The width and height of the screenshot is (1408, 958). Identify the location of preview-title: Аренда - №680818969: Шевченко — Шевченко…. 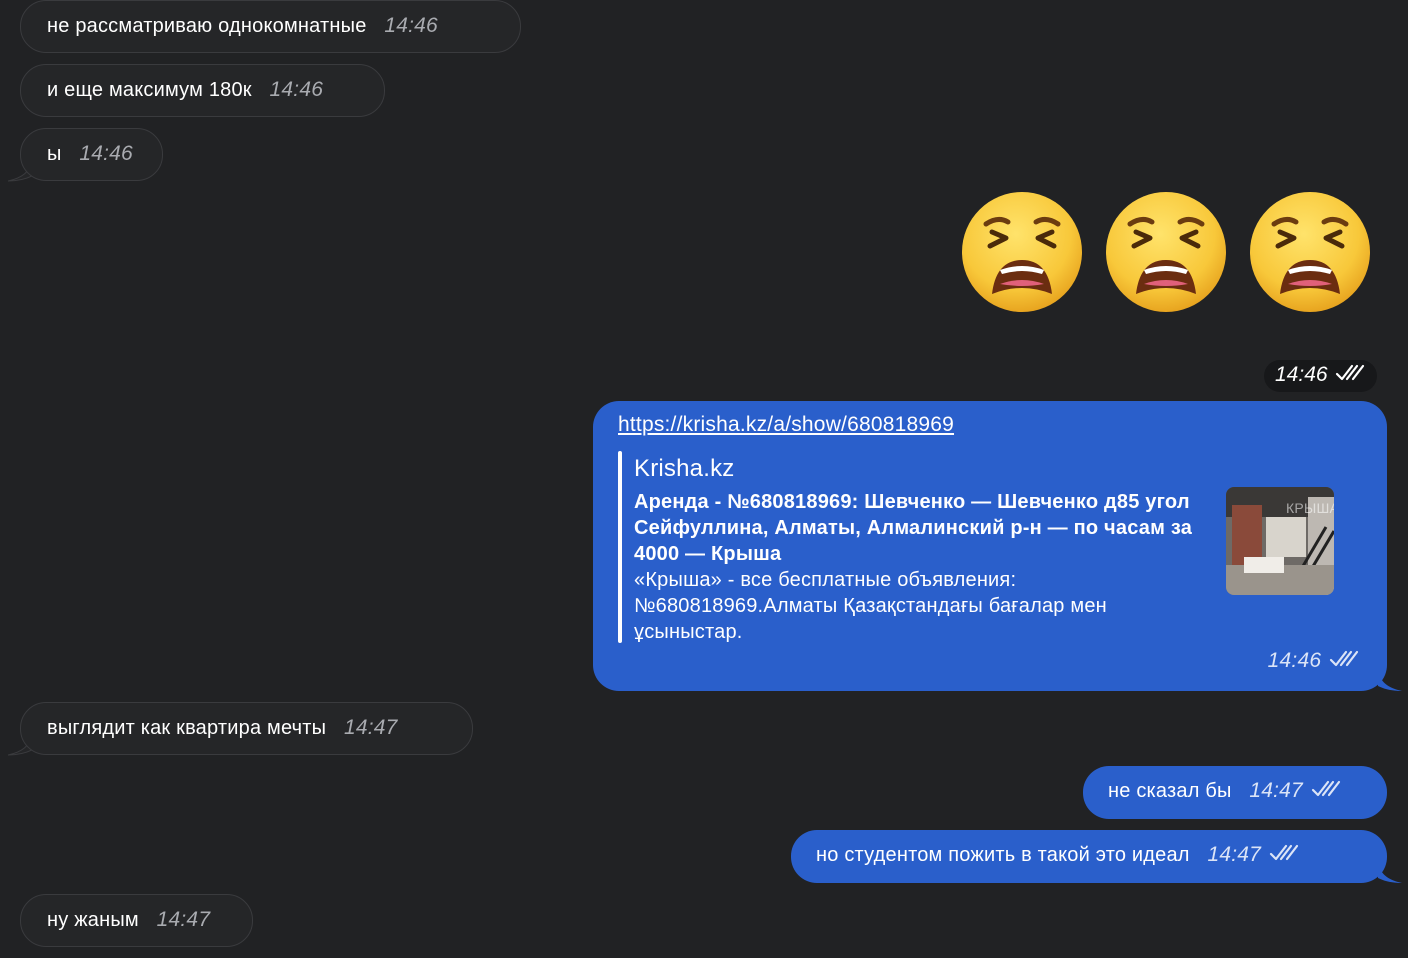
(913, 528).